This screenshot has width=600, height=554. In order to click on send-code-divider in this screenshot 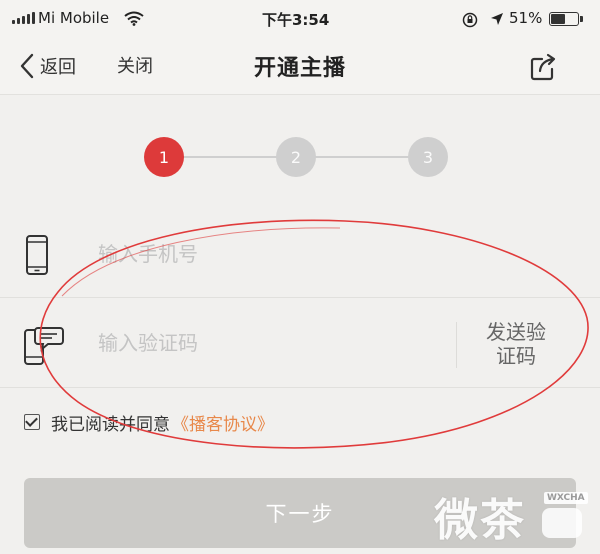, I will do `click(456, 345)`.